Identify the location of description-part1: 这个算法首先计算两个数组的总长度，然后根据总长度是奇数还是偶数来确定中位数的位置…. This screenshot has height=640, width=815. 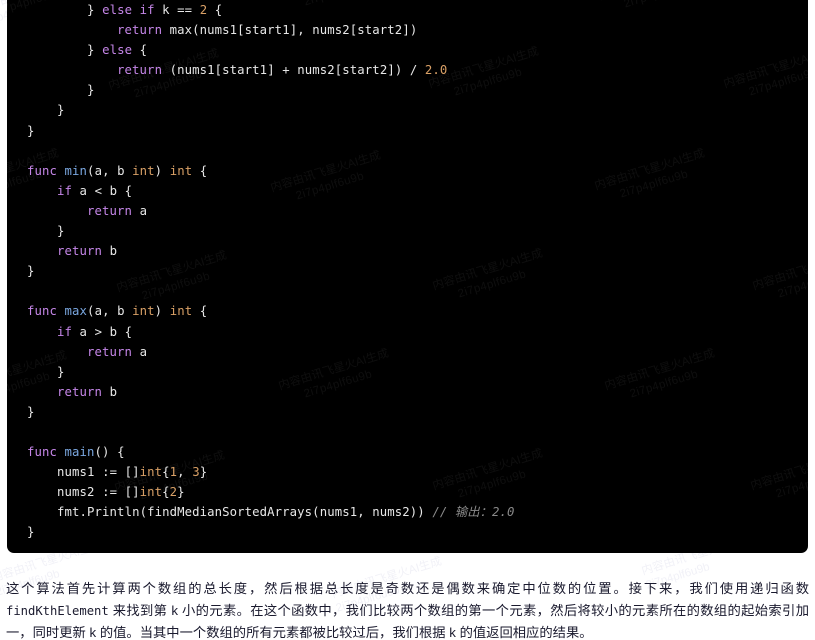
(407, 589).